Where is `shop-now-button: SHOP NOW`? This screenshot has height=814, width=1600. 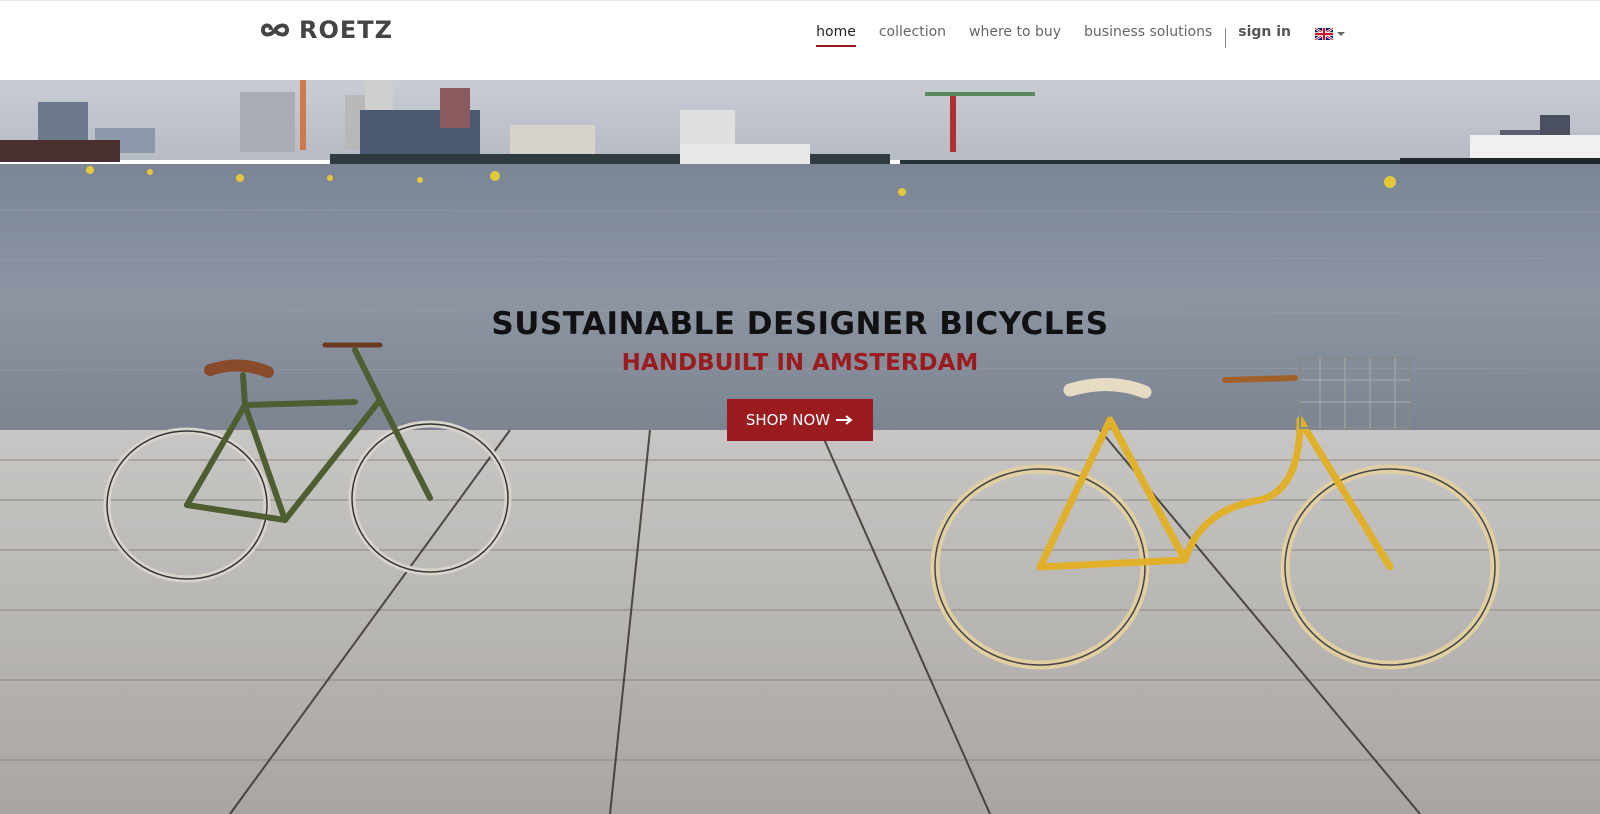 shop-now-button: SHOP NOW is located at coordinates (800, 420).